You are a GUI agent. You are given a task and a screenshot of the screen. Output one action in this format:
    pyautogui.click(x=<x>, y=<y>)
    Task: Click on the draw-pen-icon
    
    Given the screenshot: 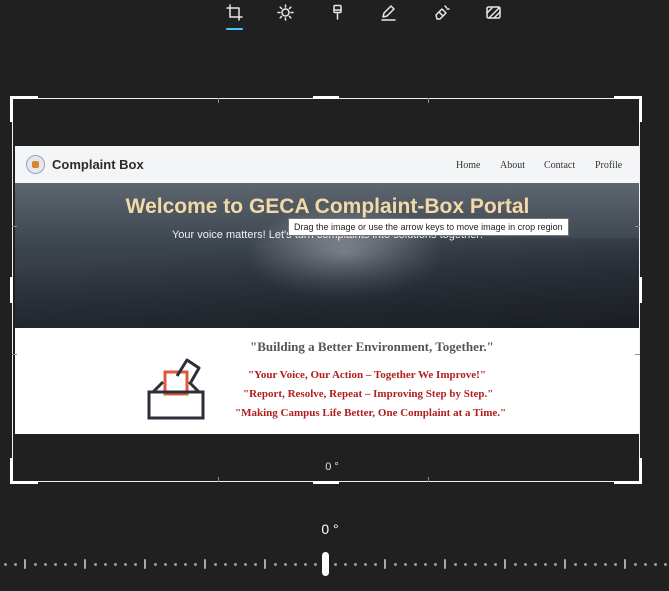 What is the action you would take?
    pyautogui.click(x=388, y=12)
    